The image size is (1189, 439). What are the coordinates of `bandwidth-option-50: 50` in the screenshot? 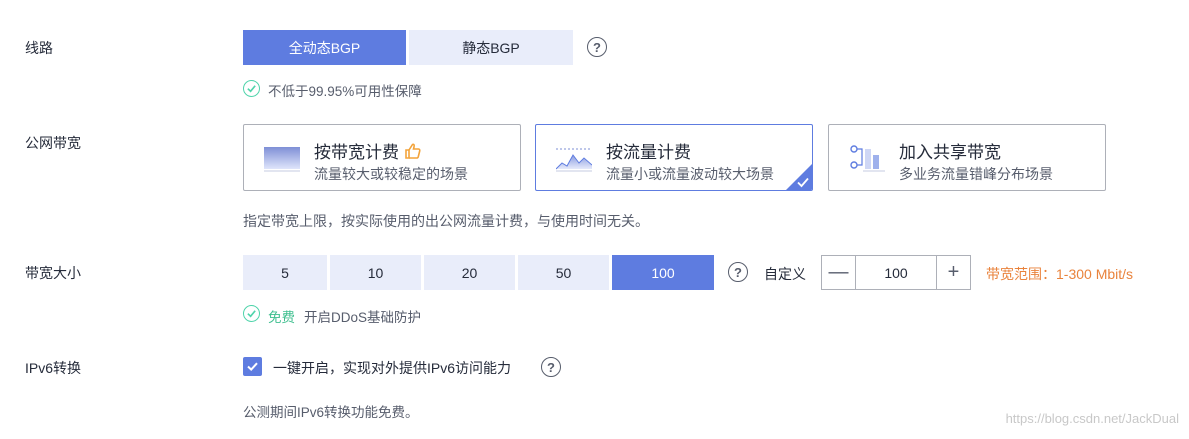 It's located at (563, 272).